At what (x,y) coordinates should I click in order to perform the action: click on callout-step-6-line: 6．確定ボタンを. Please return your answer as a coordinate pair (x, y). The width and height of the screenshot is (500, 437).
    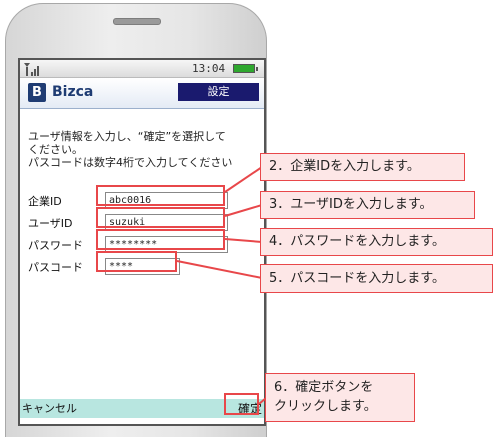
    Looking at the image, I should click on (324, 387).